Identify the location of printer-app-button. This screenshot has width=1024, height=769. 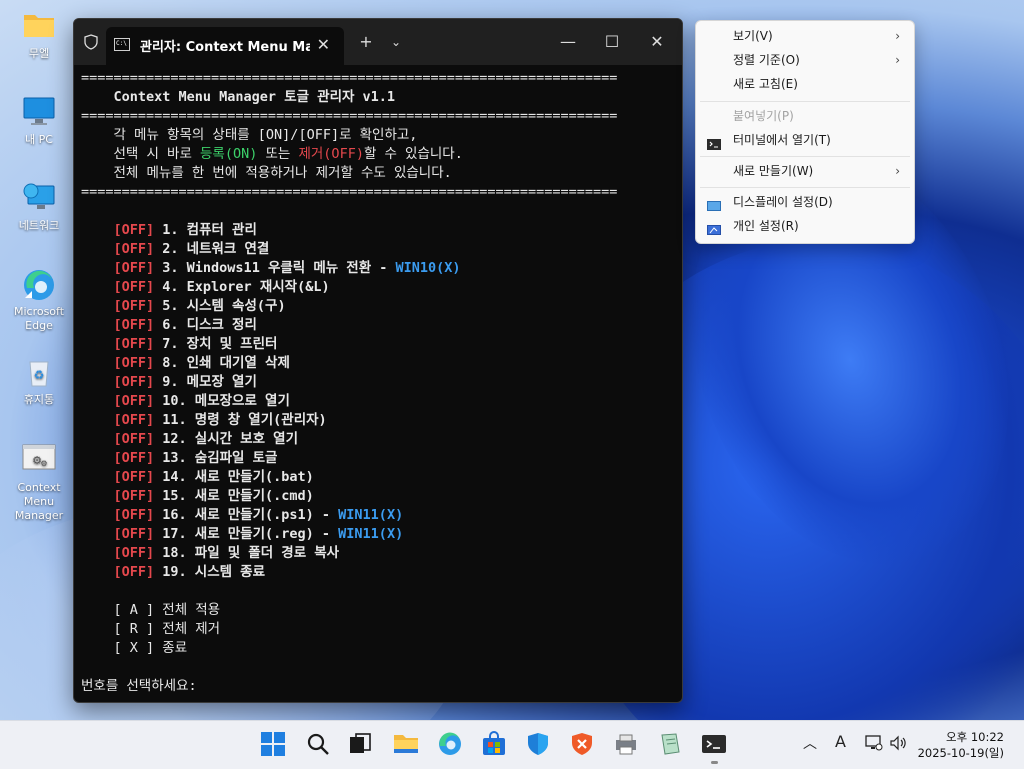
(627, 745).